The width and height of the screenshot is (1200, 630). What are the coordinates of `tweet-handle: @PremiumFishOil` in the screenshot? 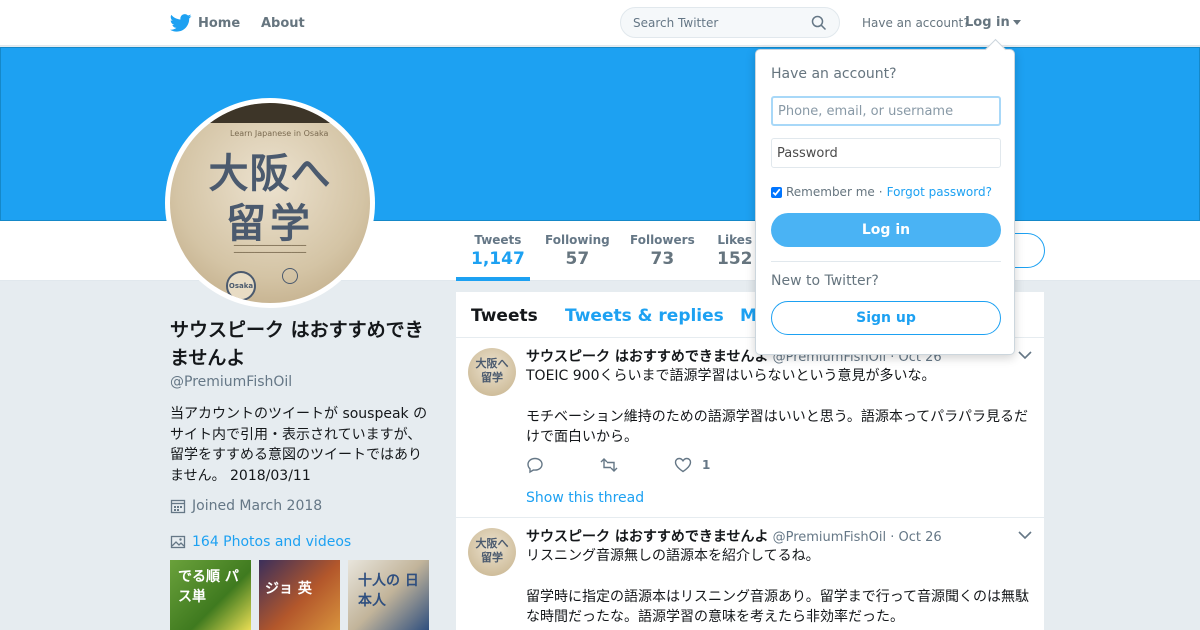 It's located at (829, 537).